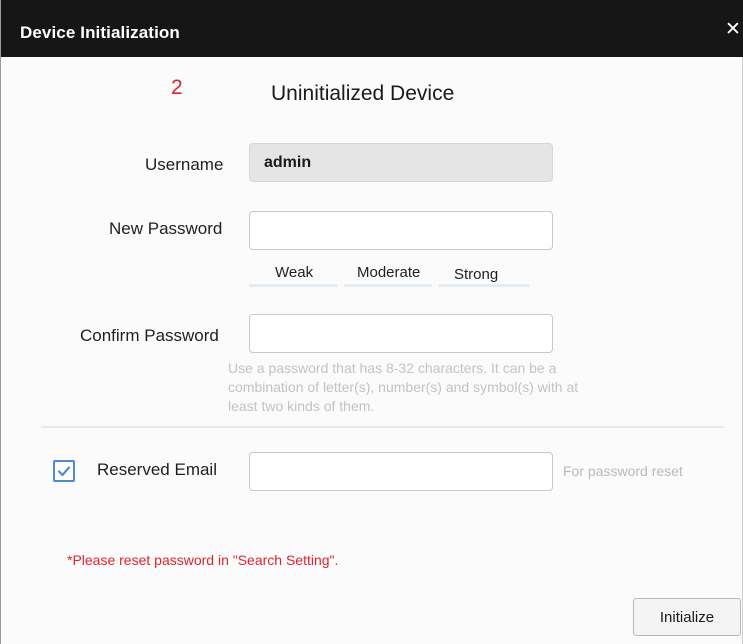 Image resolution: width=743 pixels, height=644 pixels. I want to click on strength-bar-strong, so click(484, 285).